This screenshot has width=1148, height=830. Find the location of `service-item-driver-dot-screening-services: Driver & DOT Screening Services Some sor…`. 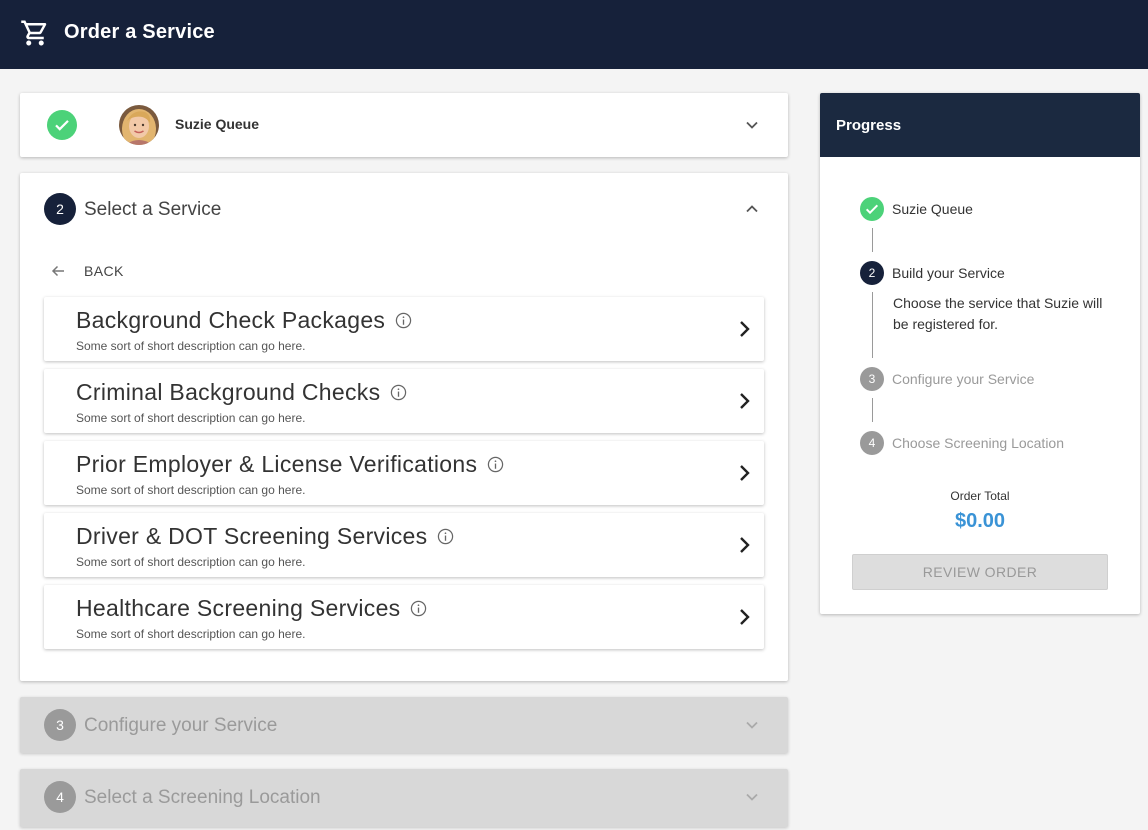

service-item-driver-dot-screening-services: Driver & DOT Screening Services Some sor… is located at coordinates (404, 545).